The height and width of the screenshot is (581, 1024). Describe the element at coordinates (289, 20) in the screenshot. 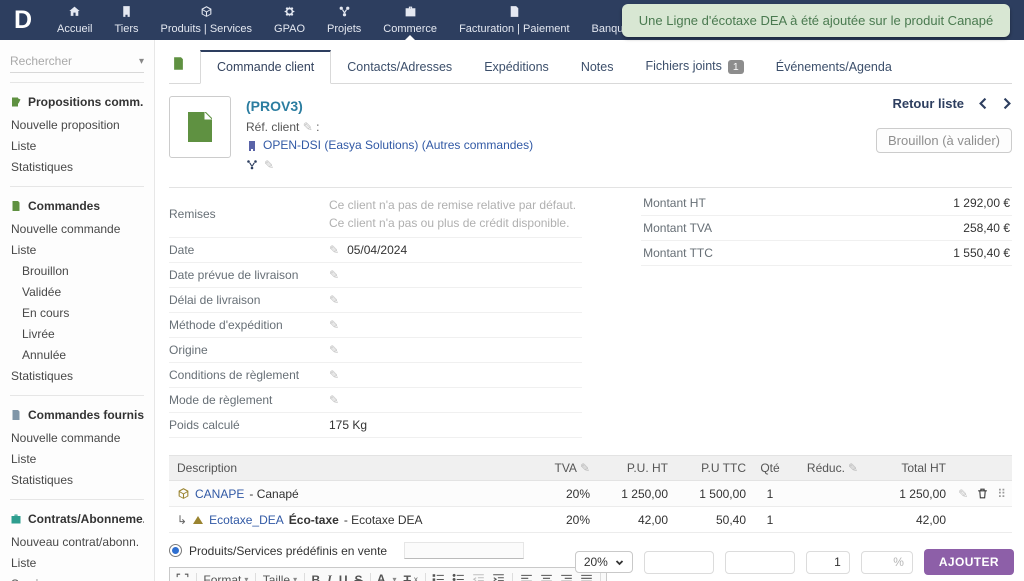

I see `nav-gpao: GPAO` at that location.